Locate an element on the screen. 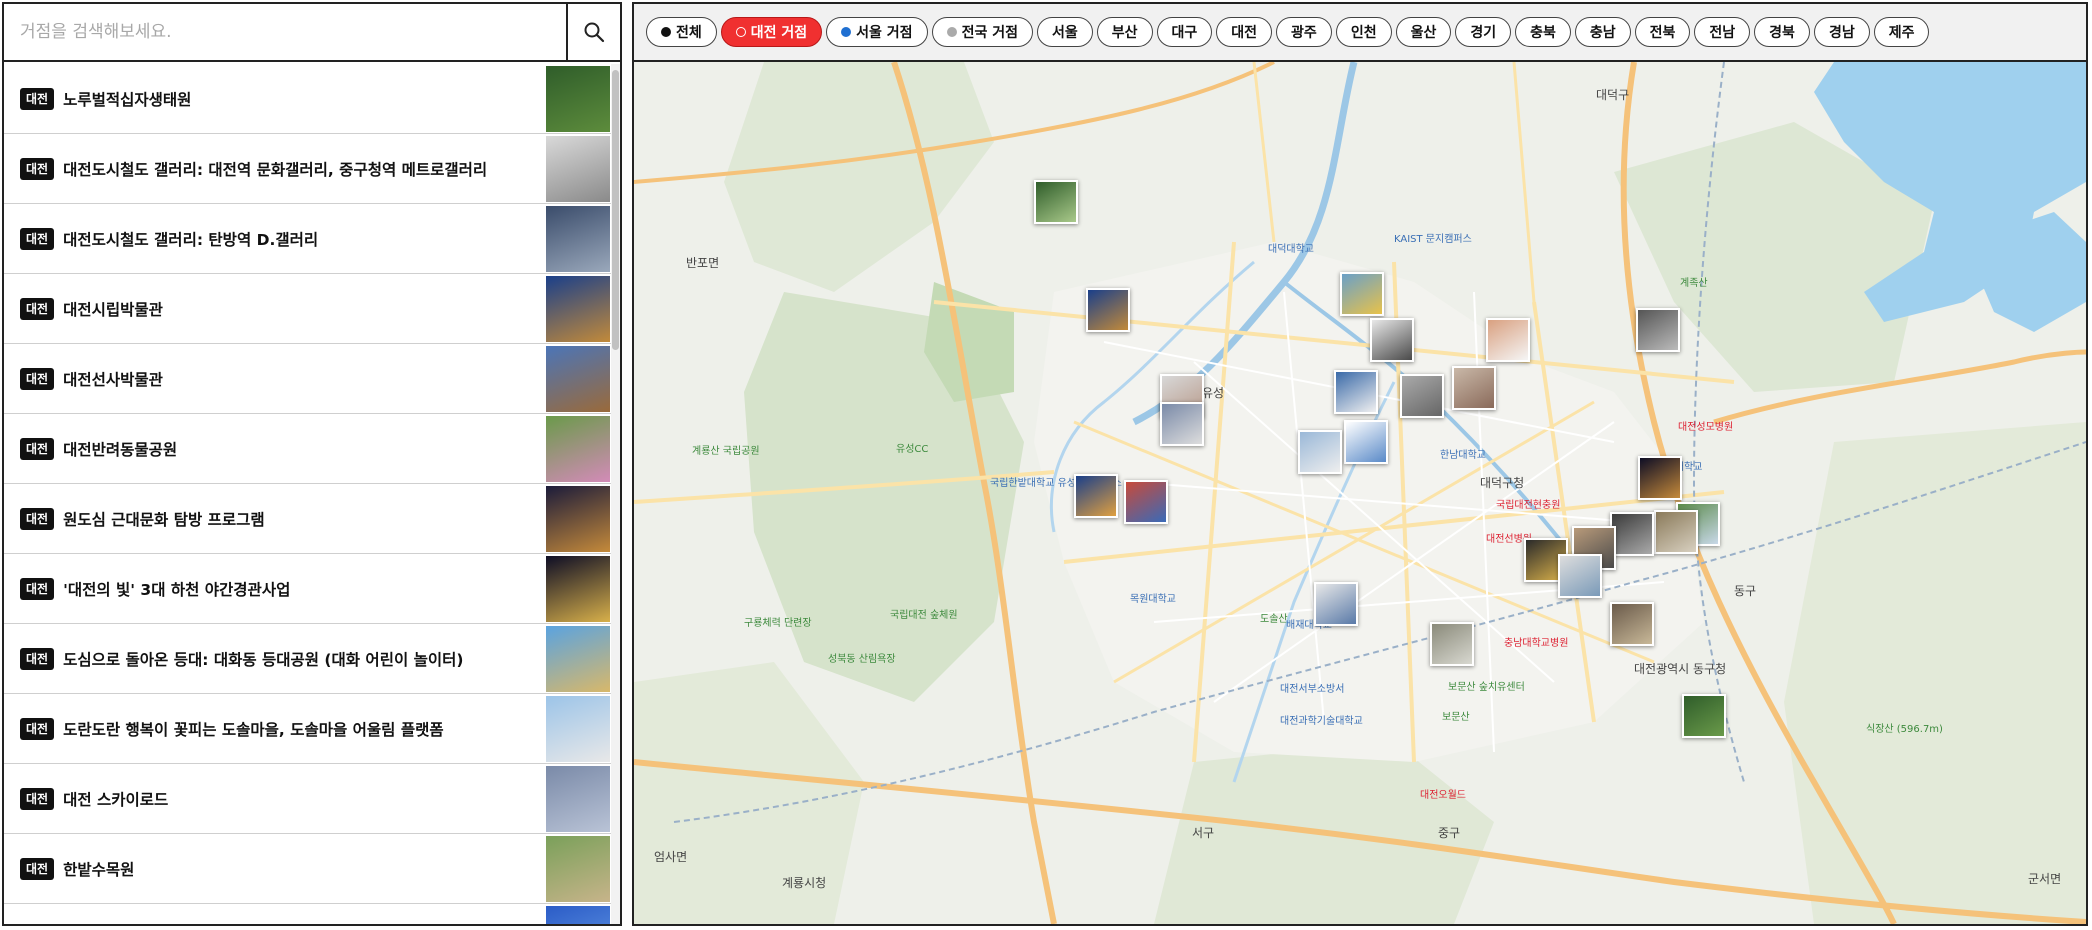 Image resolution: width=2092 pixels, height=930 pixels. map-place-label: 대전서부소방서 is located at coordinates (1312, 689).